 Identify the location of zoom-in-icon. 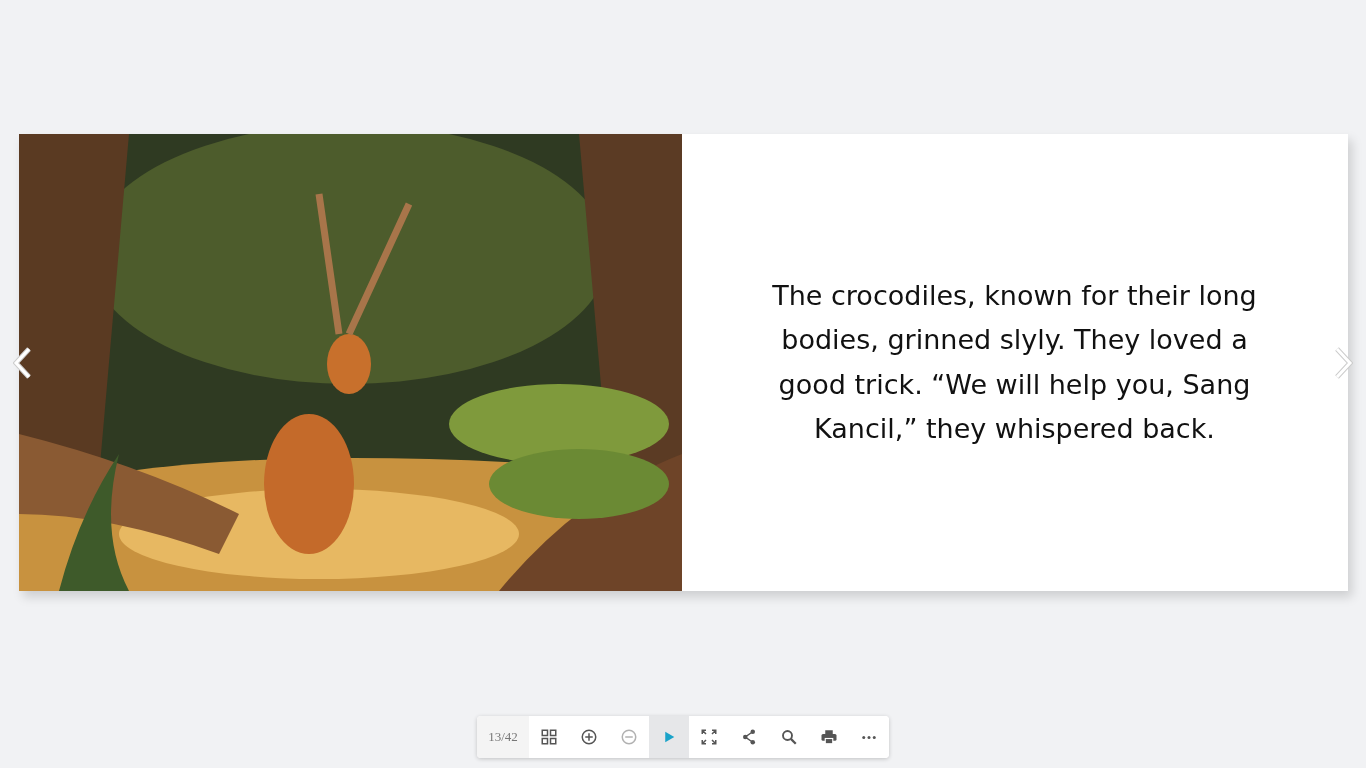
(588, 737).